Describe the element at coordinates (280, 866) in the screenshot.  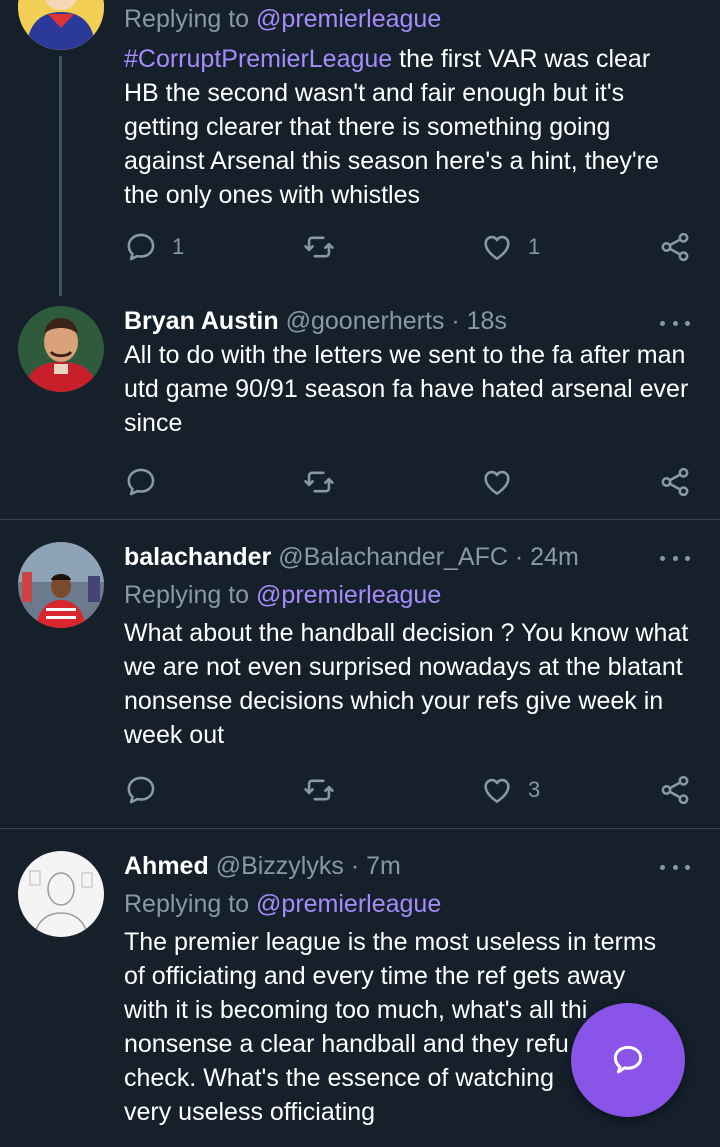
I see `user-handle: @Bizzylyks` at that location.